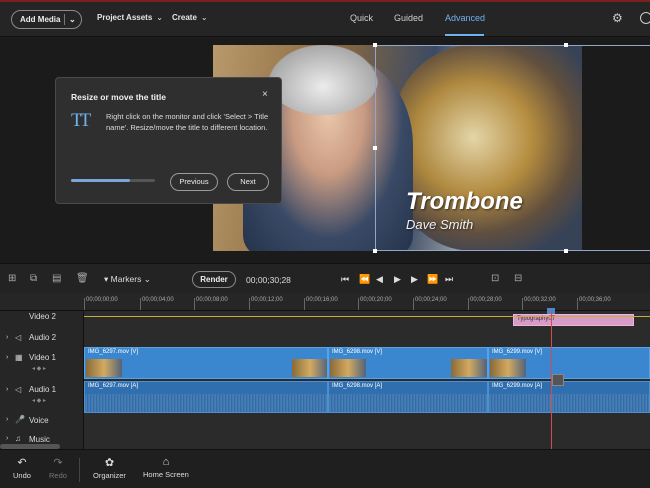  What do you see at coordinates (166, 462) in the screenshot?
I see `home-icon: ⌂` at bounding box center [166, 462].